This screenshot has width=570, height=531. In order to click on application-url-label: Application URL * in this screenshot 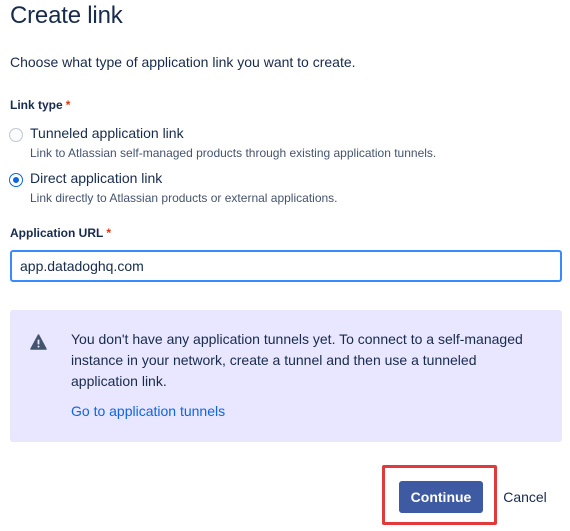, I will do `click(60, 233)`.